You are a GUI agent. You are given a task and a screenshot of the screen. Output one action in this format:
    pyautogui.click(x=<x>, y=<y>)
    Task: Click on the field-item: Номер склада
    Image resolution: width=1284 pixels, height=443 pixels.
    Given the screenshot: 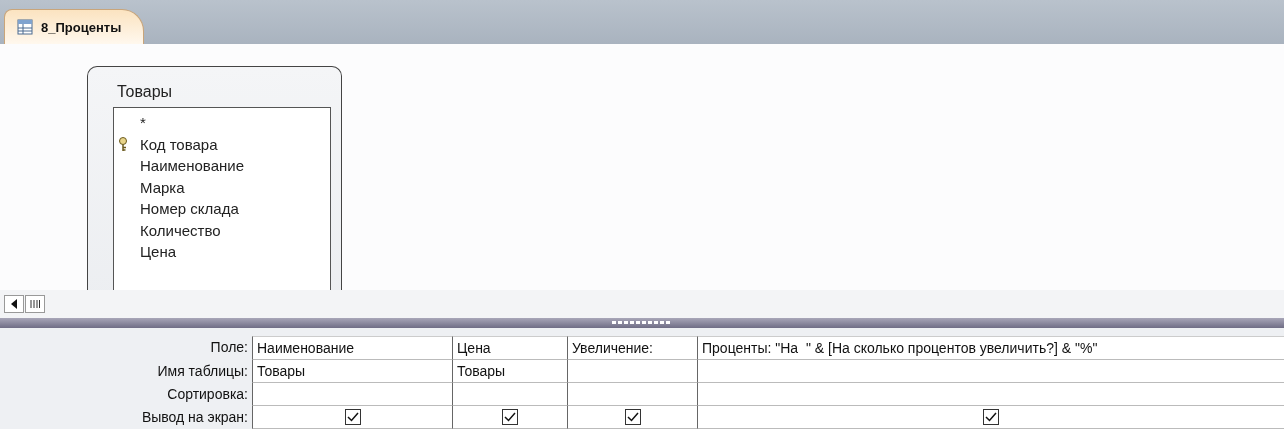 What is the action you would take?
    pyautogui.click(x=176, y=209)
    